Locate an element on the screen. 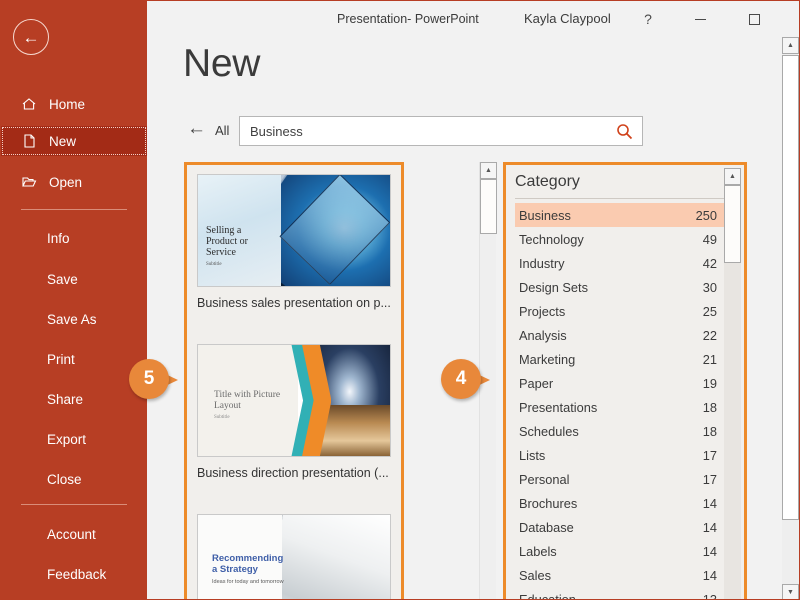 This screenshot has height=600, width=800. sidebar-item-close: Close is located at coordinates (74, 479).